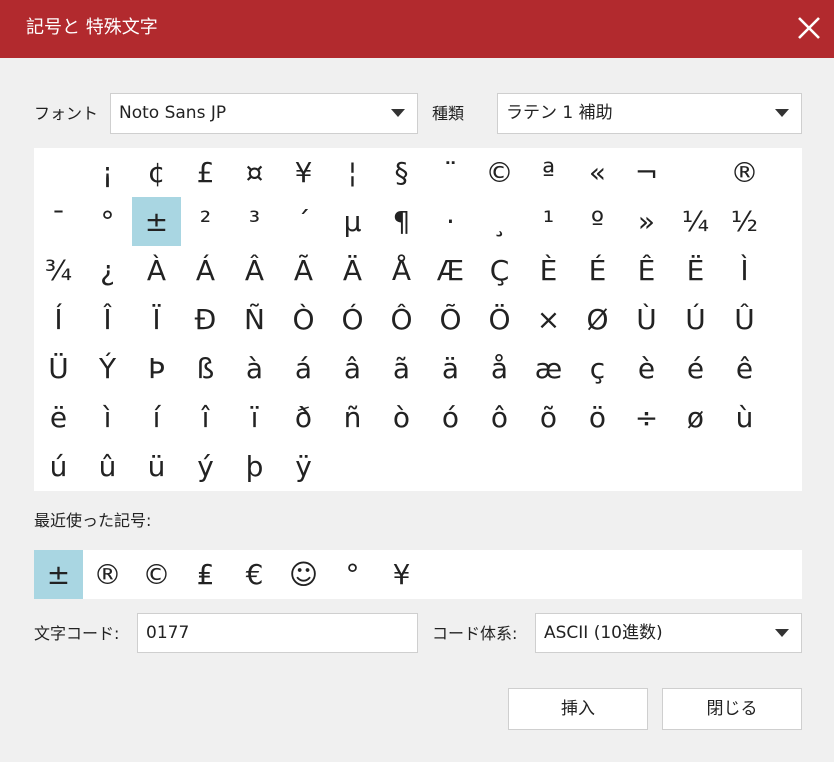 The image size is (834, 762). What do you see at coordinates (303, 319) in the screenshot?
I see `symbol-cell: Ò` at bounding box center [303, 319].